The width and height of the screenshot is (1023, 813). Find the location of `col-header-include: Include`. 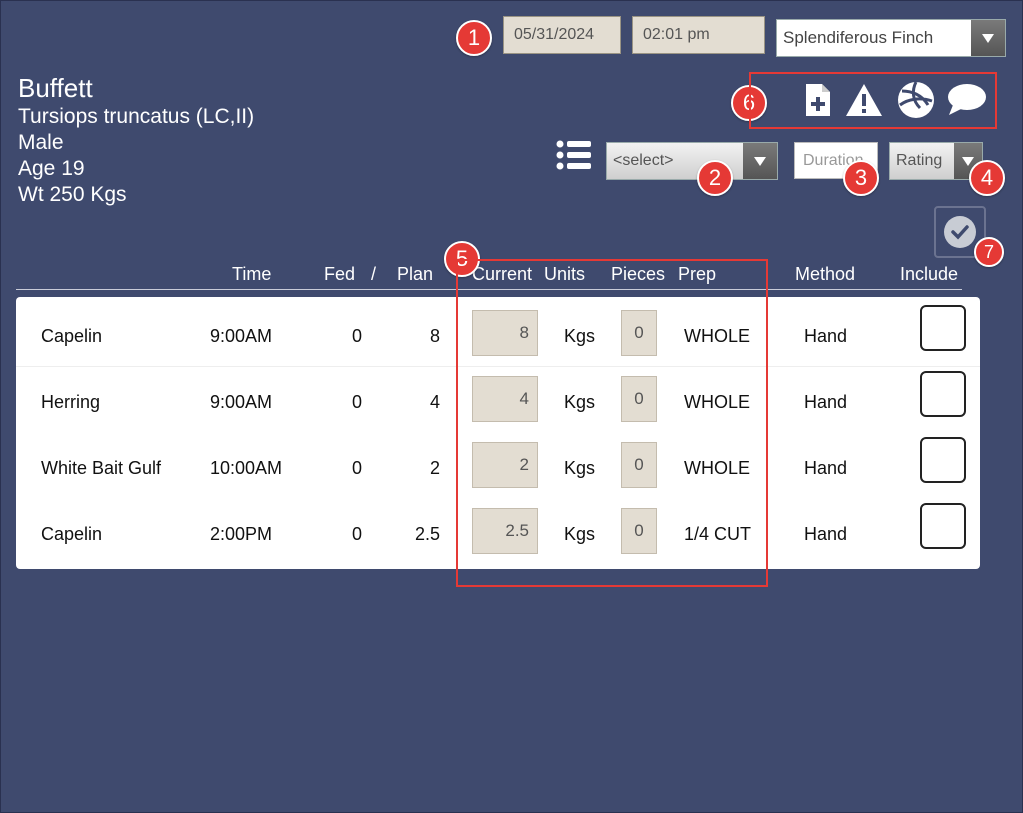

col-header-include: Include is located at coordinates (929, 274).